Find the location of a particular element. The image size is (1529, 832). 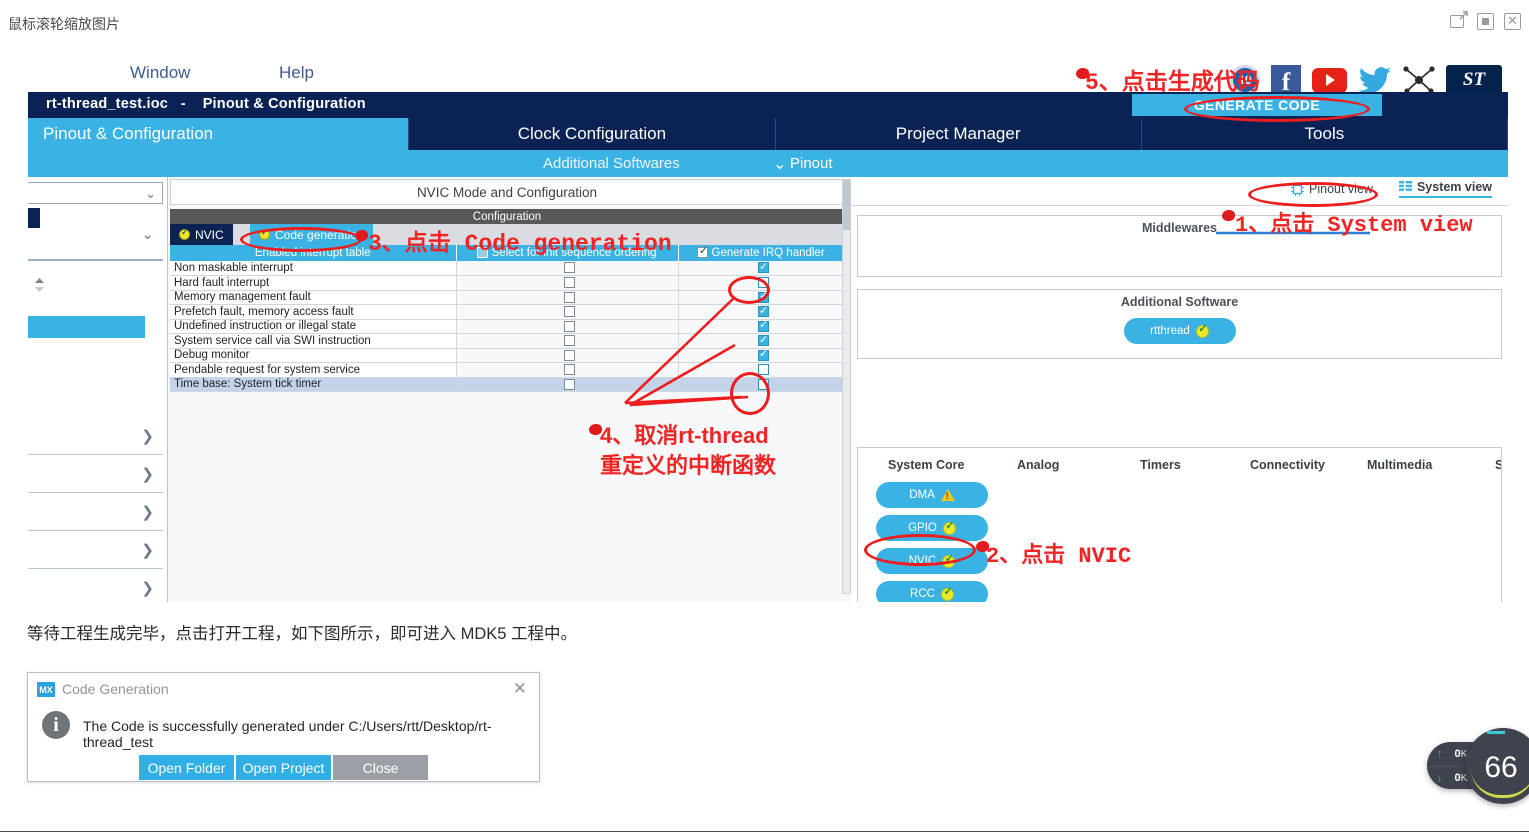

header-checkbox-irq is located at coordinates (703, 251).